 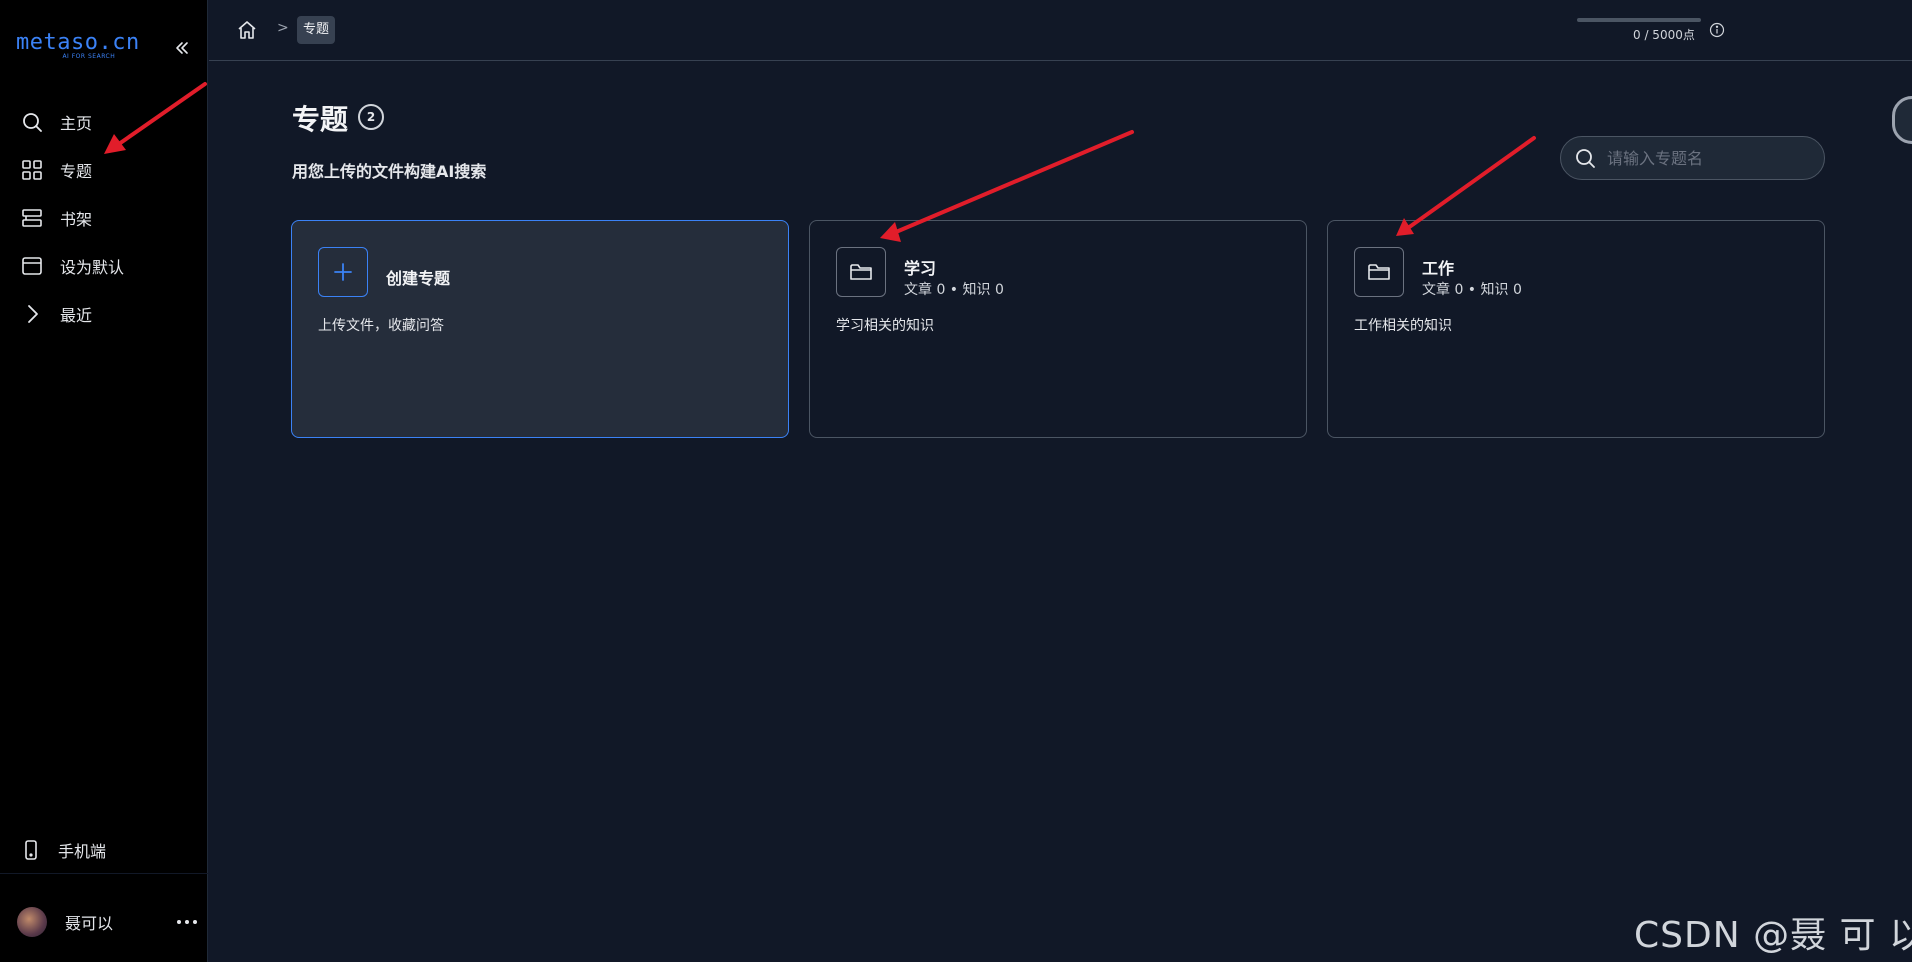 I want to click on create-topic-title: 创建专题, so click(x=418, y=278).